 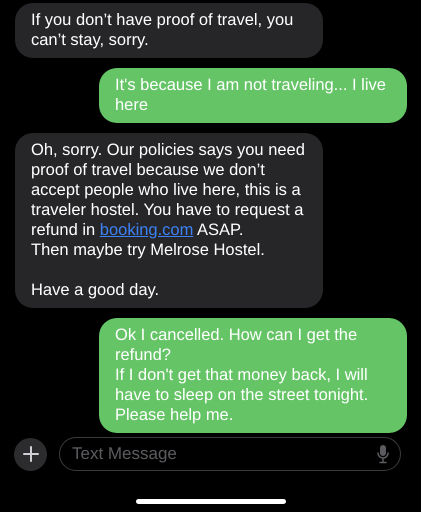 I want to click on microphone-icon, so click(x=383, y=454).